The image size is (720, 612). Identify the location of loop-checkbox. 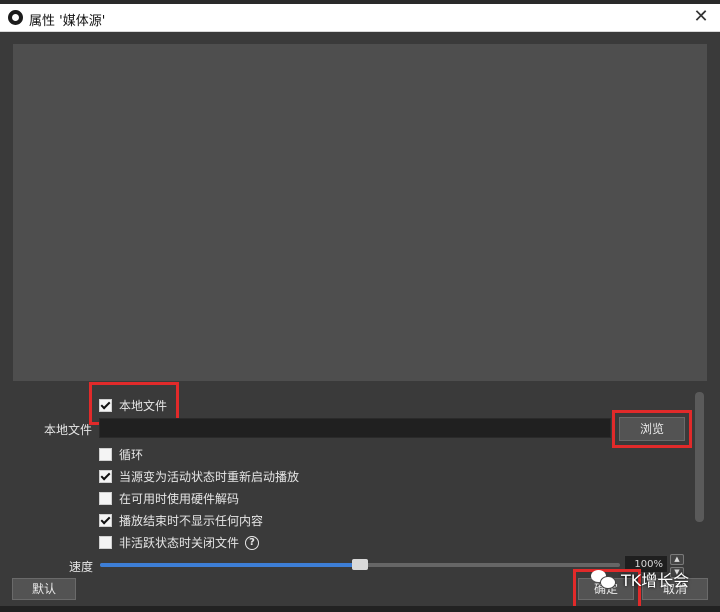
(105, 454).